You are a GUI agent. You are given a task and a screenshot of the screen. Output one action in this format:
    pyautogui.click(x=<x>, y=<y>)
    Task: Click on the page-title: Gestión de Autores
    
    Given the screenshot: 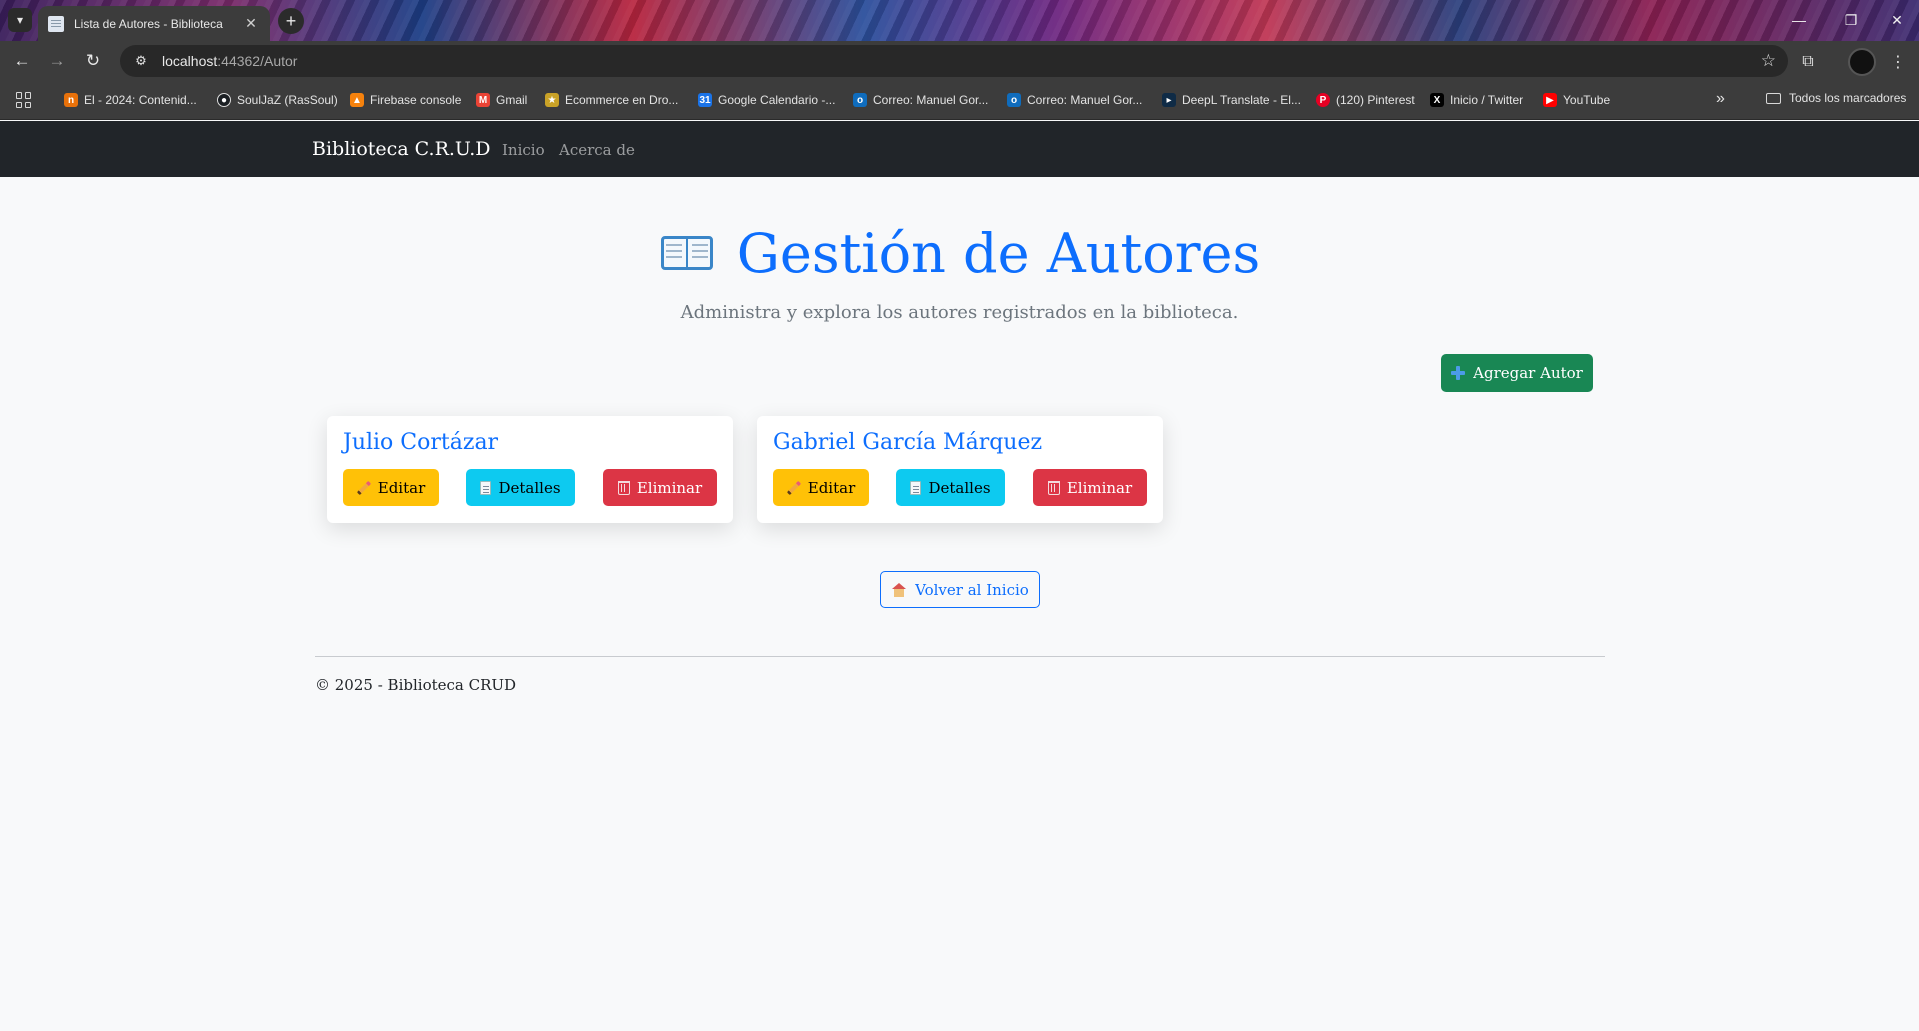 What is the action you would take?
    pyautogui.click(x=959, y=253)
    